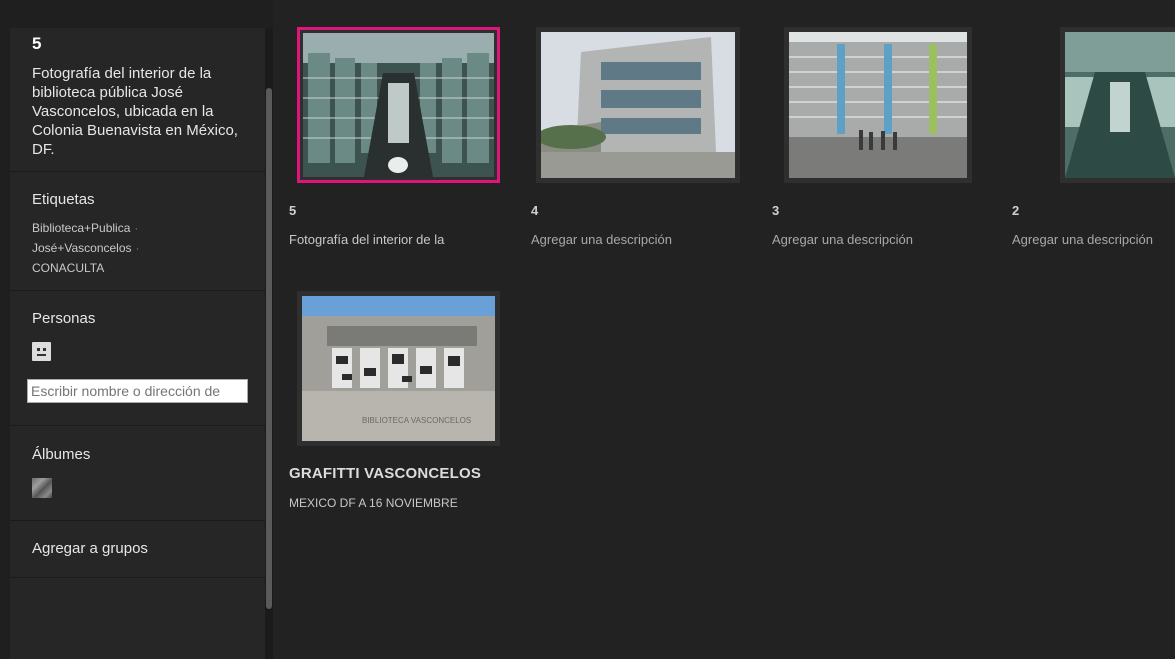 The image size is (1175, 659). I want to click on library-interior-image, so click(398, 105).